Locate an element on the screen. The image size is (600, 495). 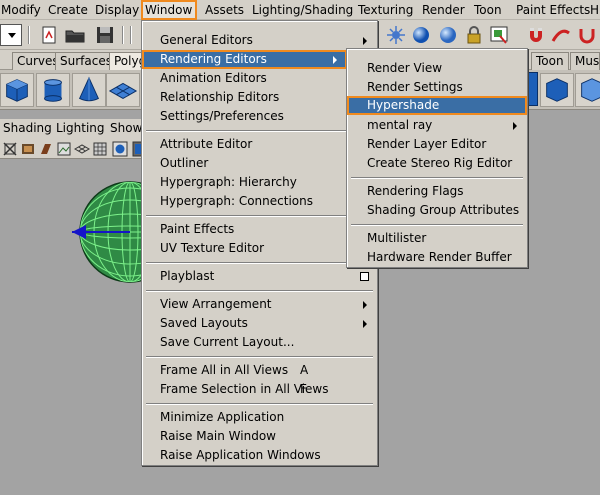
shelf-tab-toon: Toon is located at coordinates (550, 61).